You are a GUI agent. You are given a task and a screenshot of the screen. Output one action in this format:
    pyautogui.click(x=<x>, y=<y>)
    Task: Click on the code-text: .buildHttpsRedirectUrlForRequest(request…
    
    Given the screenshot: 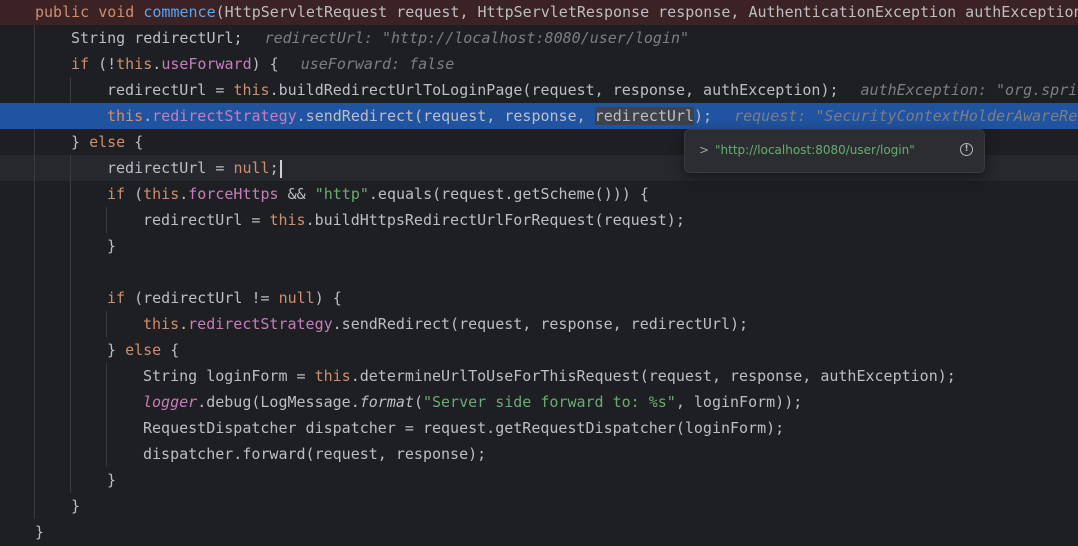 What is the action you would take?
    pyautogui.click(x=495, y=220)
    